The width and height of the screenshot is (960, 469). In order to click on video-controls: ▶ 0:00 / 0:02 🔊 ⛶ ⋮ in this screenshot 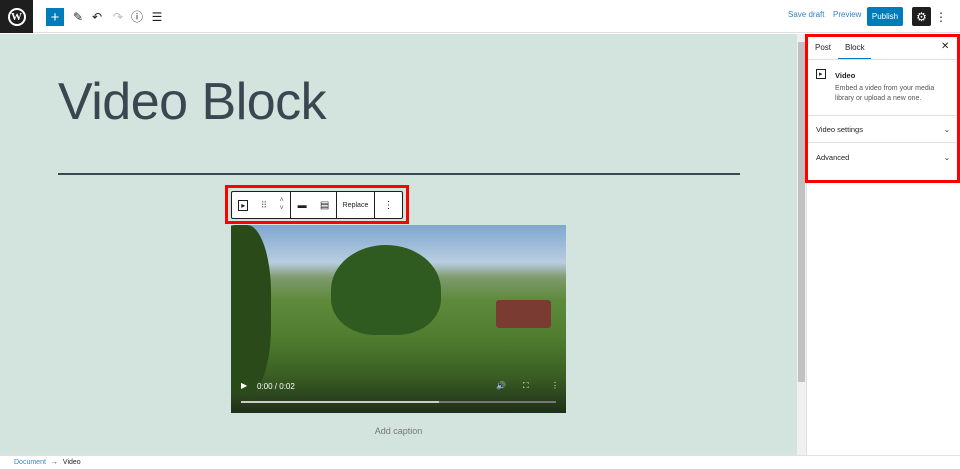, I will do `click(398, 394)`.